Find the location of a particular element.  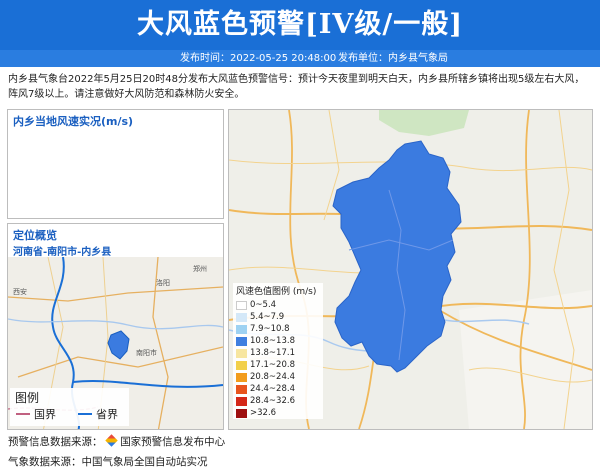

legend-row: 17.1~20.8 is located at coordinates (278, 365).